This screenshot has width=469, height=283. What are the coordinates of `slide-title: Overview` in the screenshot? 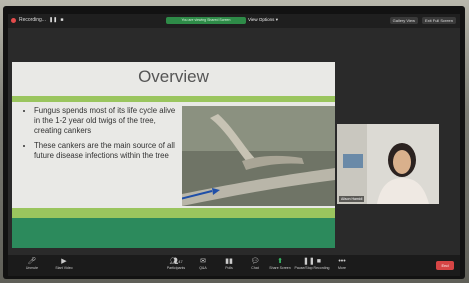 It's located at (173, 76).